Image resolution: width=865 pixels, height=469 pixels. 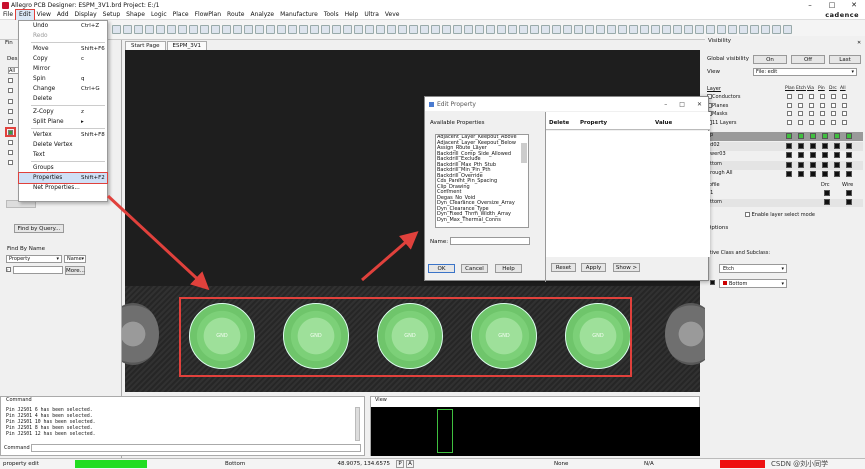 I want to click on board-outline, so click(x=445, y=431).